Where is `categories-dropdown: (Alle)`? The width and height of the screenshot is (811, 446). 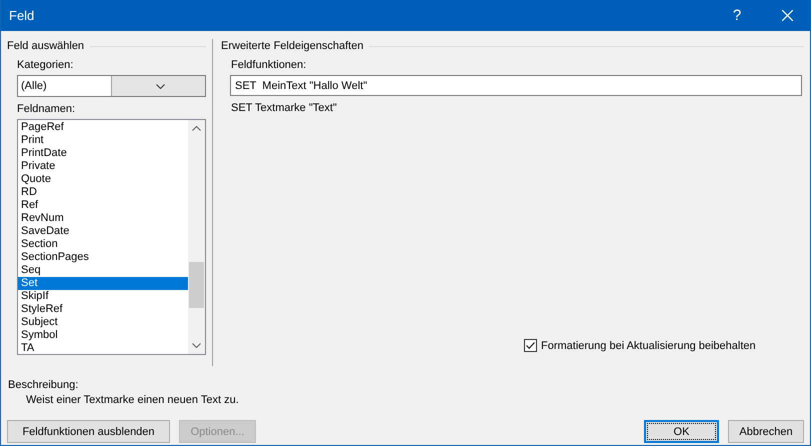
categories-dropdown: (Alle) is located at coordinates (111, 86).